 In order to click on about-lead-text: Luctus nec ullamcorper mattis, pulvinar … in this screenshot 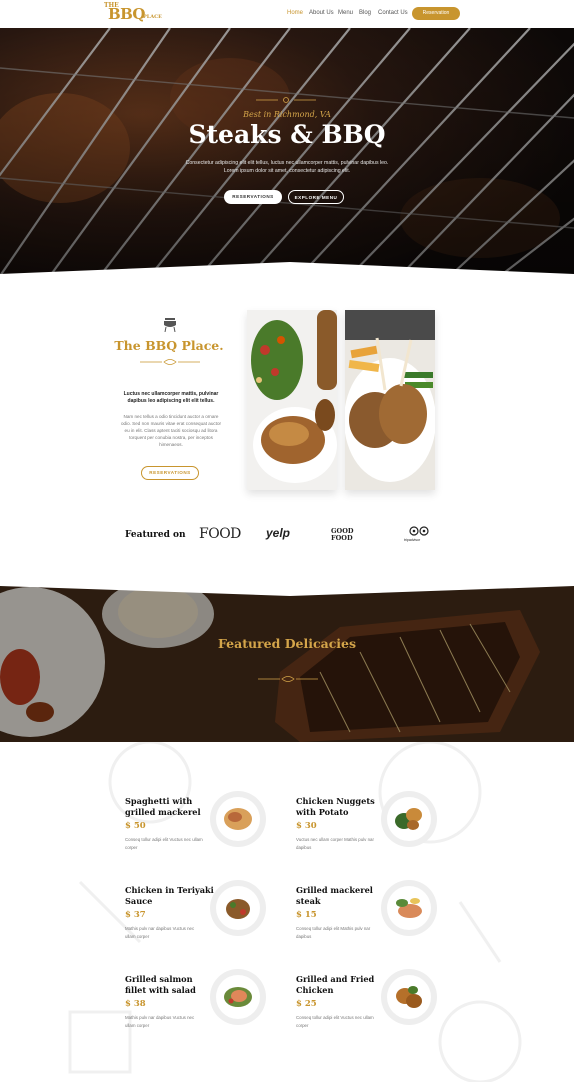, I will do `click(171, 397)`.